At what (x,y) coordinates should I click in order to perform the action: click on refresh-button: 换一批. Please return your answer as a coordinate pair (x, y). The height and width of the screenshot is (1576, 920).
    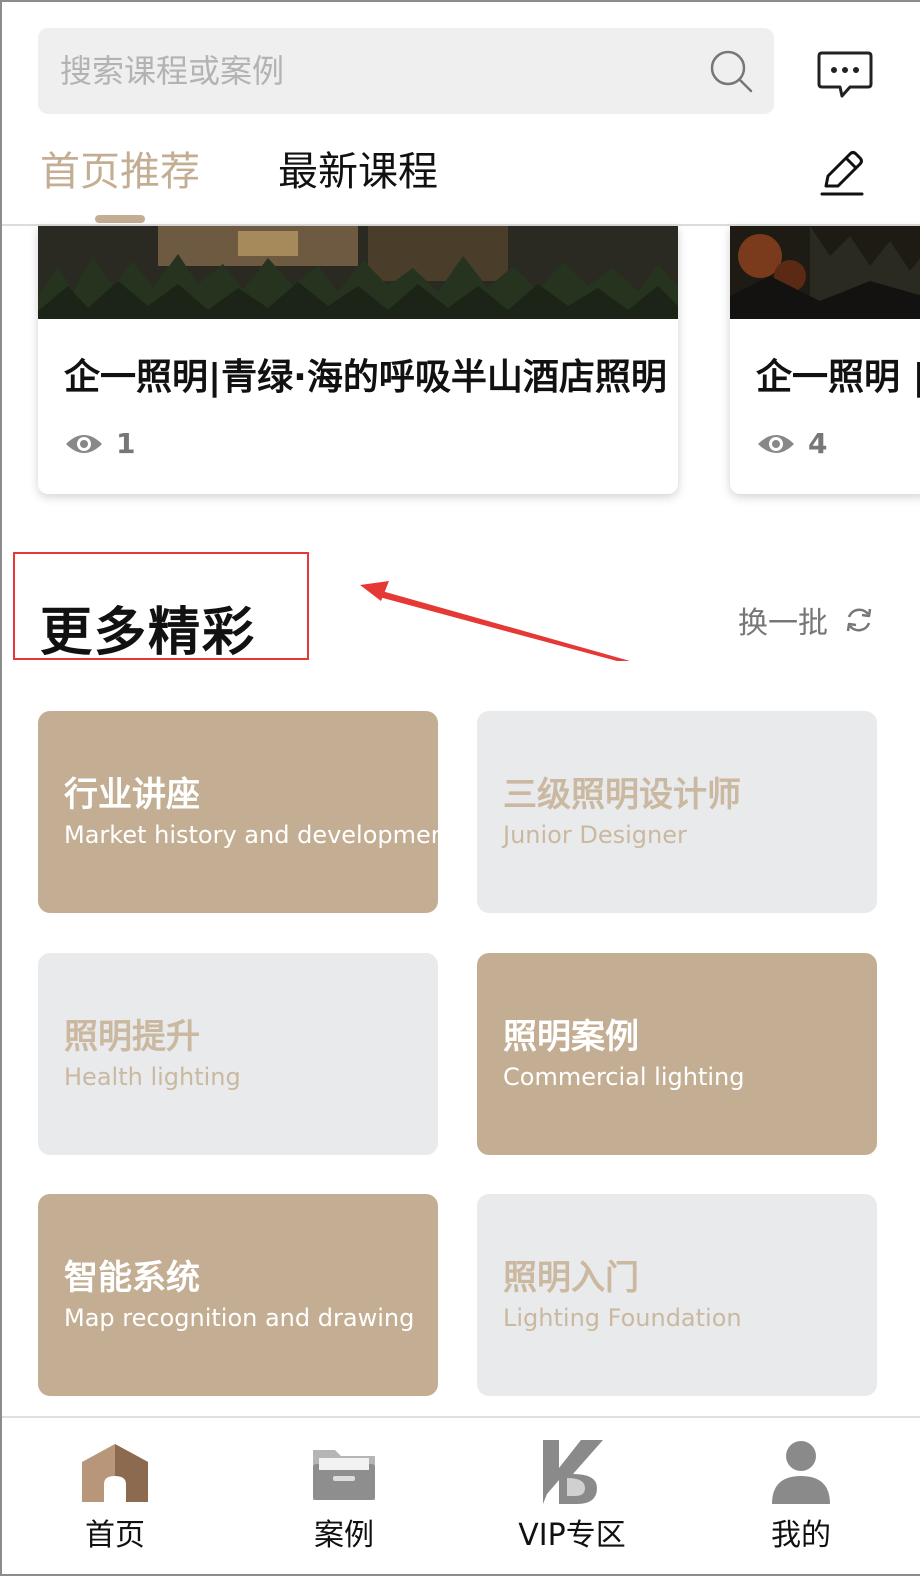
    Looking at the image, I should click on (806, 620).